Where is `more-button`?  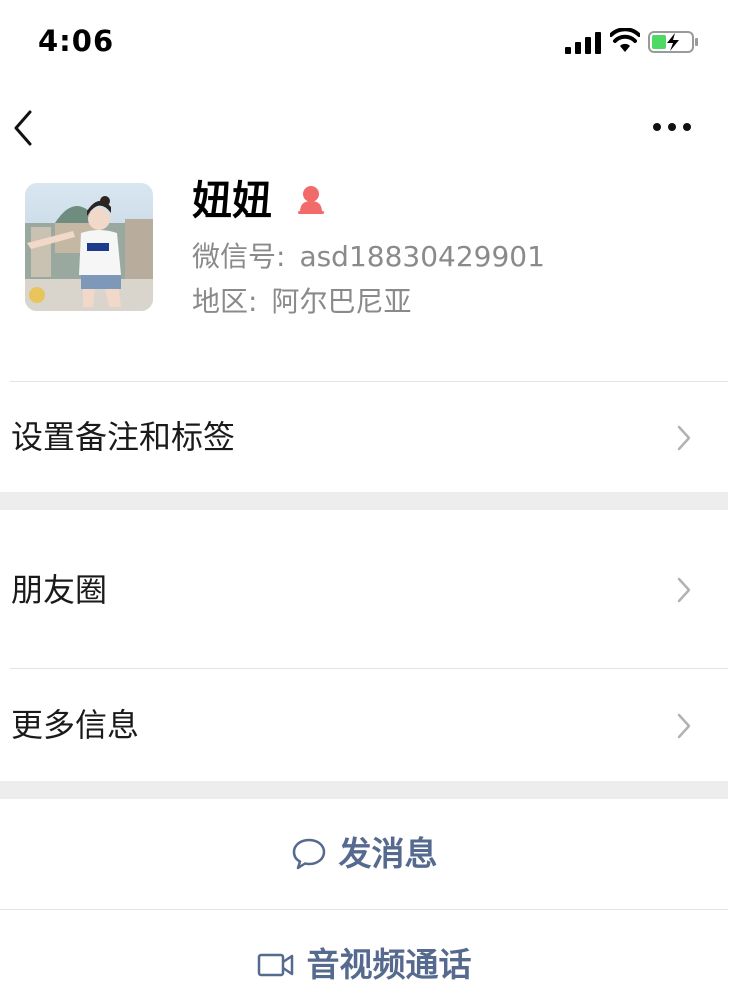 more-button is located at coordinates (672, 127).